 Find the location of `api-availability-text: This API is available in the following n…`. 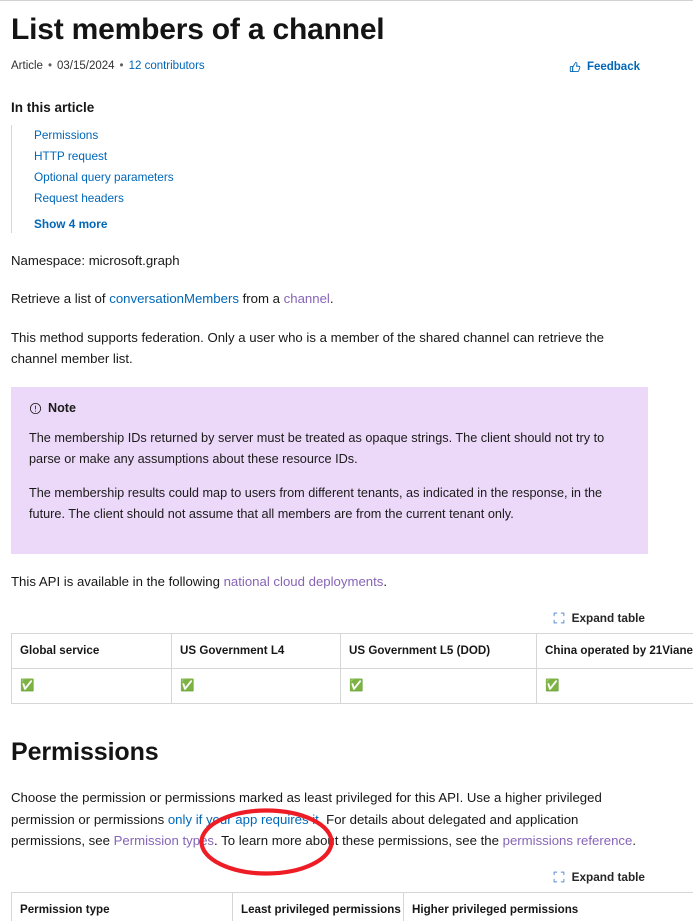

api-availability-text: This API is available in the following n… is located at coordinates (329, 581).